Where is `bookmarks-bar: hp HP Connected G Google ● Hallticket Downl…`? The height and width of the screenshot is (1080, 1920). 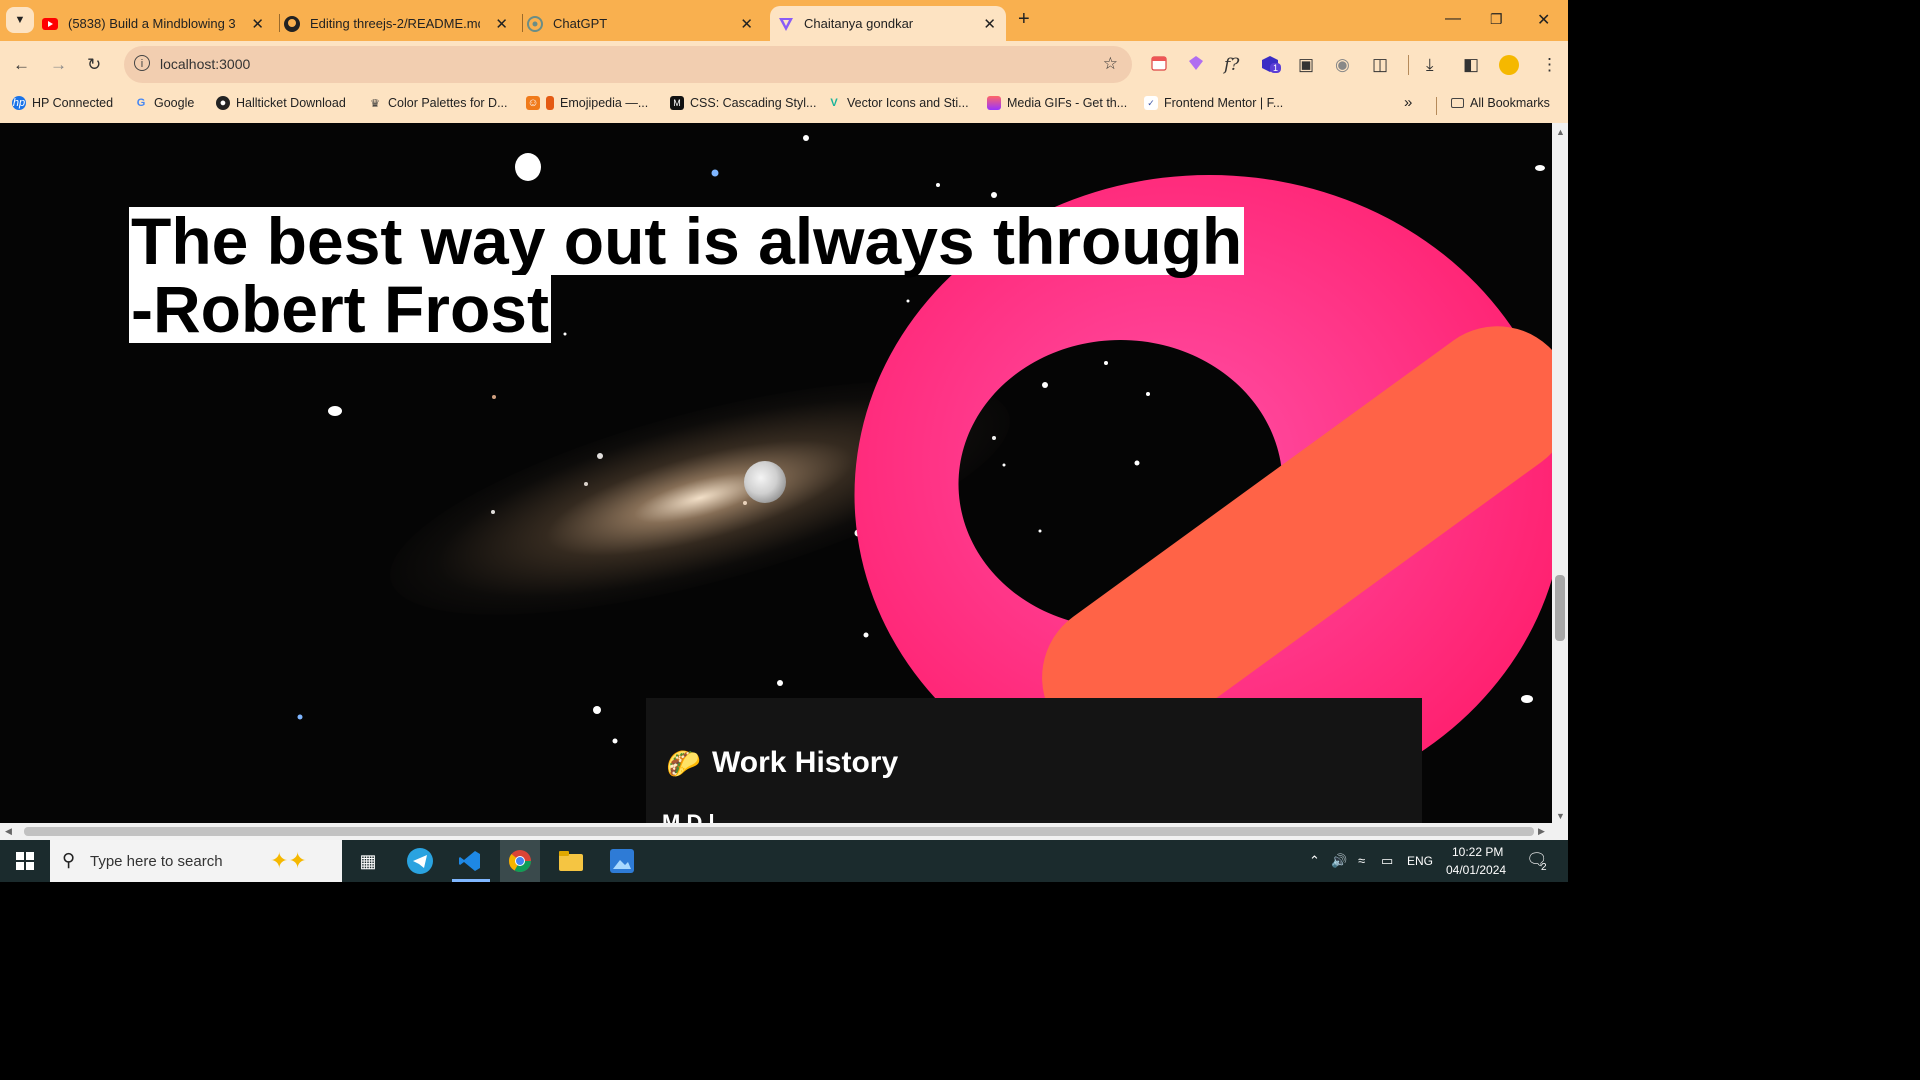 bookmarks-bar: hp HP Connected G Google ● Hallticket Downl… is located at coordinates (784, 105).